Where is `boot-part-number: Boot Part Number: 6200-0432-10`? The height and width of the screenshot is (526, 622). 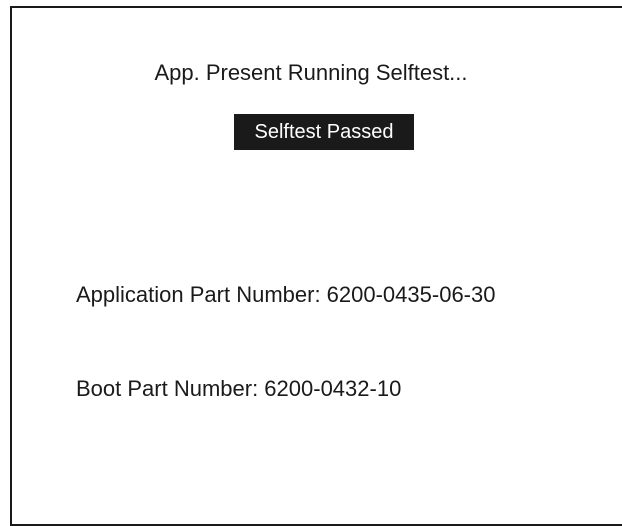 boot-part-number: Boot Part Number: 6200-0432-10 is located at coordinates (239, 388).